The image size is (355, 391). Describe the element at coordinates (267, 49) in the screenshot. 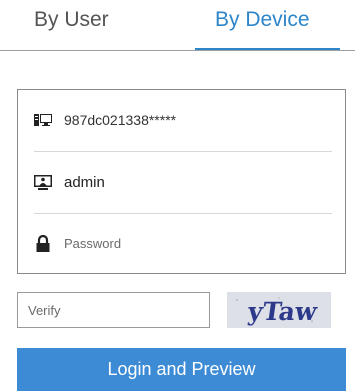

I see `active-tab-indicator` at that location.